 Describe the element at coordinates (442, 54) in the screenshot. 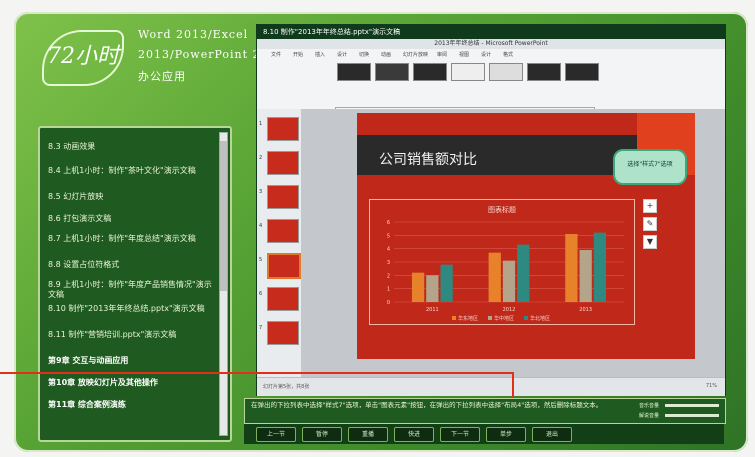

I see `ribbon-tab: 审阅` at that location.